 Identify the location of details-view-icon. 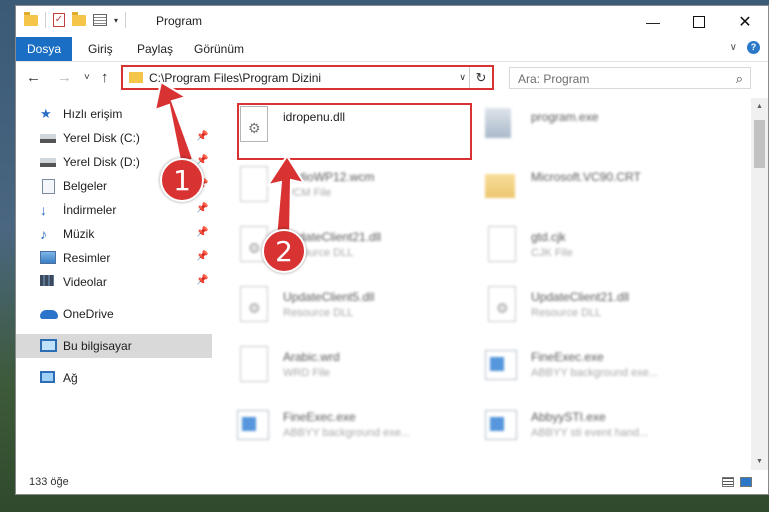
(728, 482).